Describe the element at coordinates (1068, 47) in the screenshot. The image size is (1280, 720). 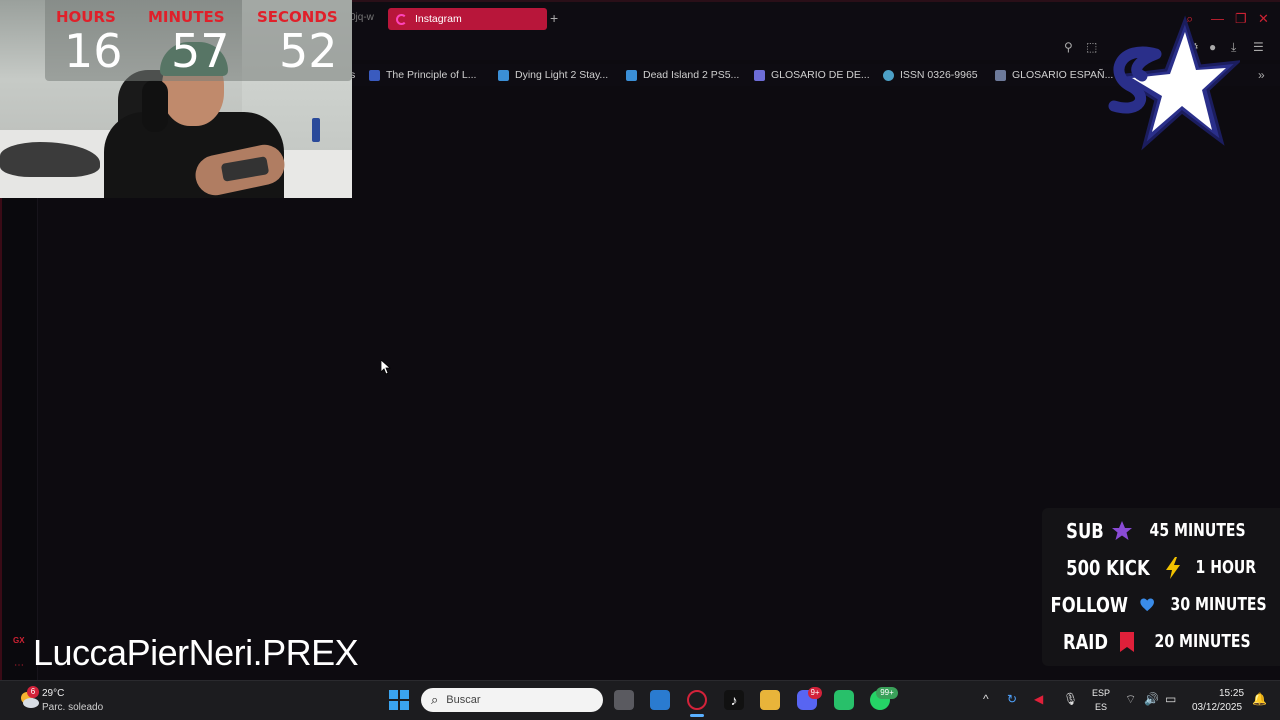
I see `pin-icon: ⚲` at that location.